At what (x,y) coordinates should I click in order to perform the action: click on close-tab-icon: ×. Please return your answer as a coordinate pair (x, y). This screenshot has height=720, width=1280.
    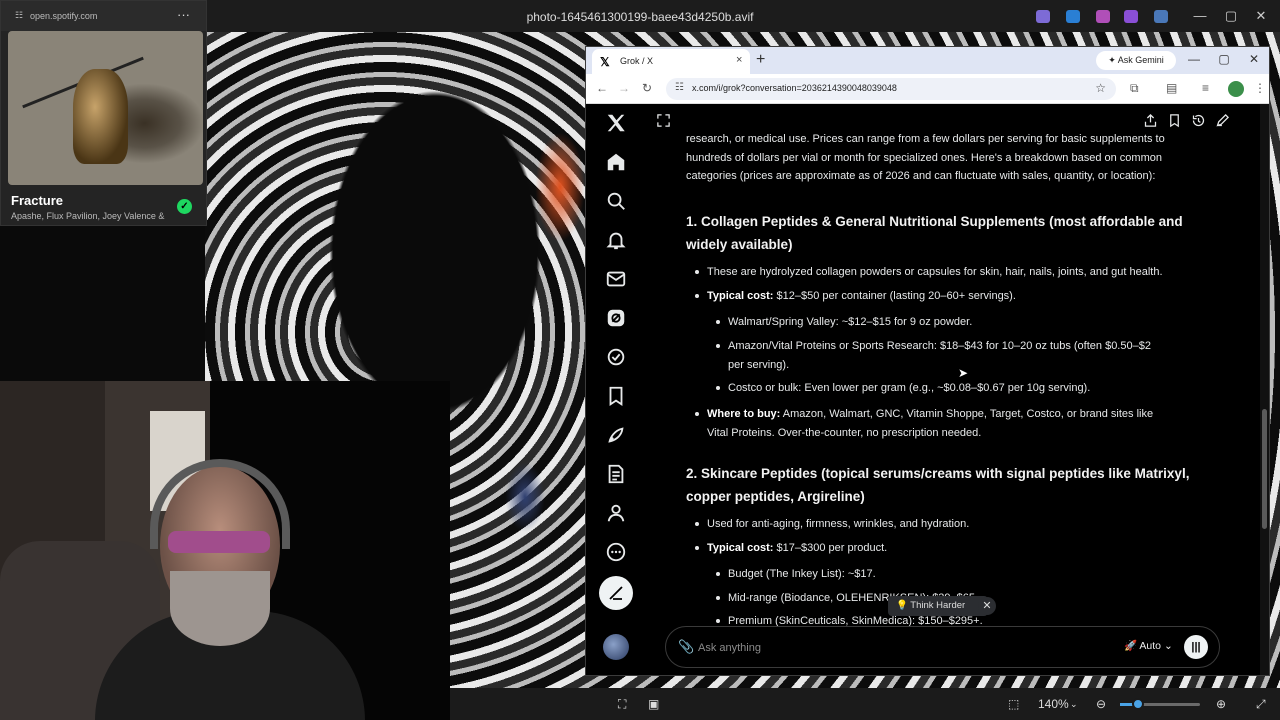
    Looking at the image, I should click on (739, 60).